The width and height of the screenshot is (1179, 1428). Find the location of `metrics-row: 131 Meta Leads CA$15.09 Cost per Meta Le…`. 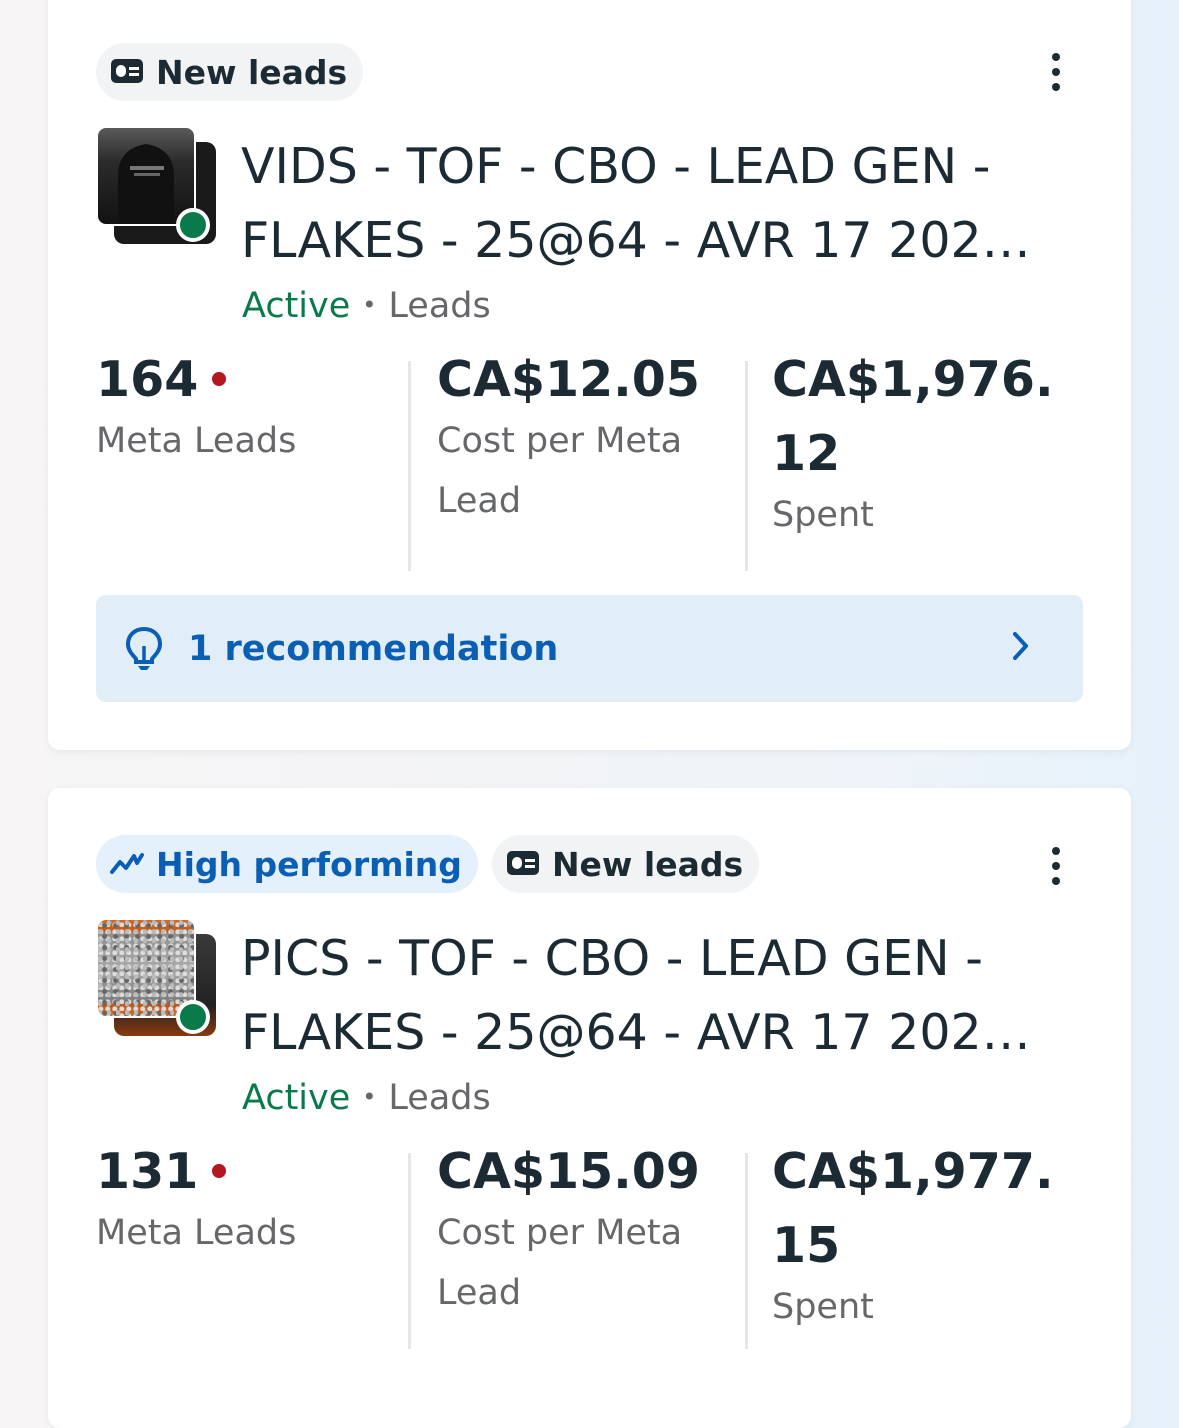

metrics-row: 131 Meta Leads CA$15.09 Cost per Meta Le… is located at coordinates (591, 1246).